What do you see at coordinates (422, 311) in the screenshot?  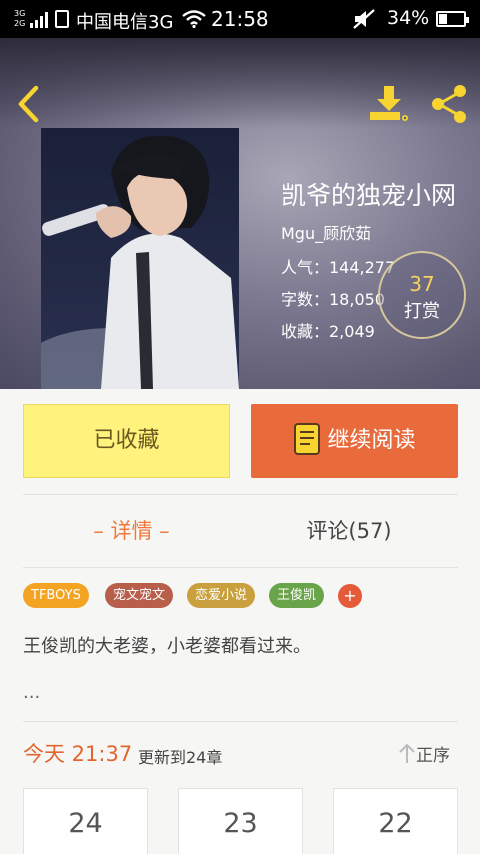 I see `tip-label: 打赏` at bounding box center [422, 311].